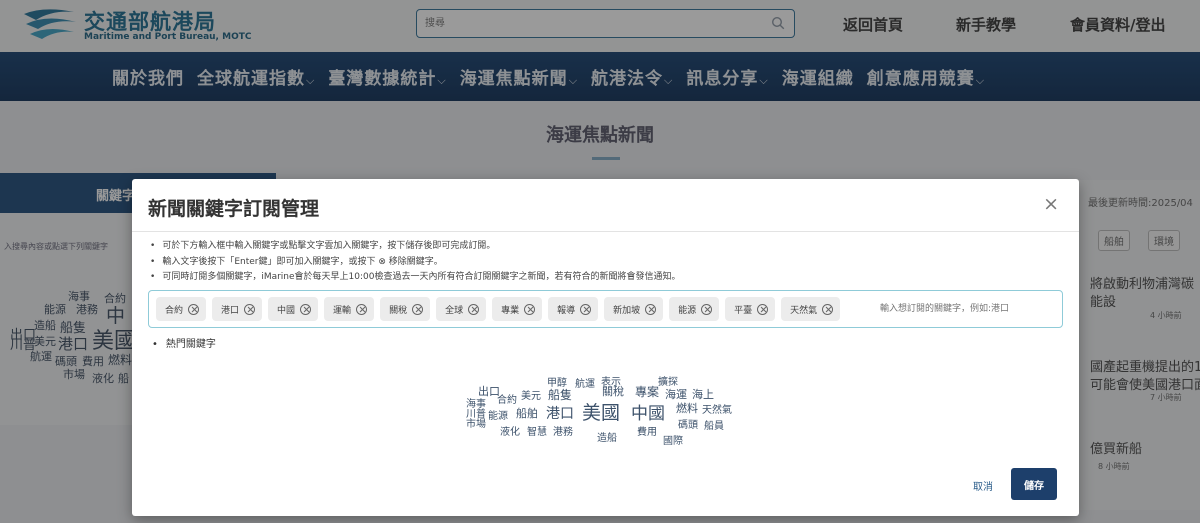 The width and height of the screenshot is (1200, 523). What do you see at coordinates (605, 231) in the screenshot?
I see `modal-divider` at bounding box center [605, 231].